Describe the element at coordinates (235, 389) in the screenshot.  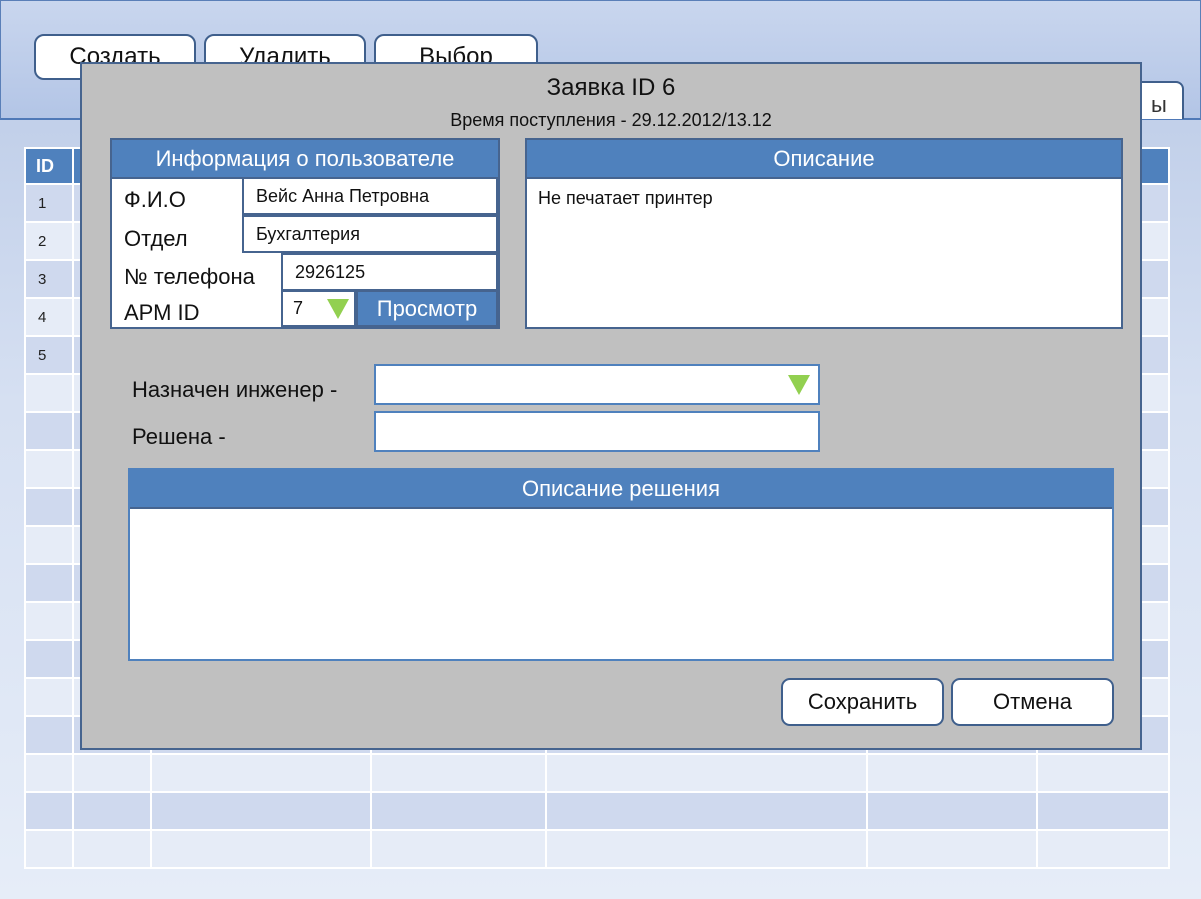
I see `engineer-label: Назначен инженер -` at that location.